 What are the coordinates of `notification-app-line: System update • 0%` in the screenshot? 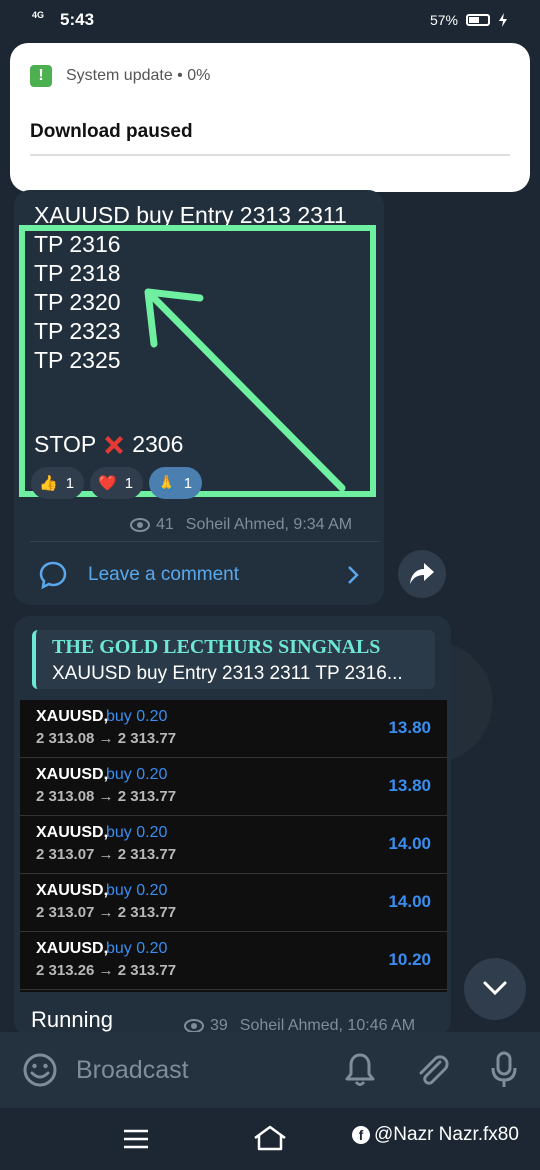 It's located at (138, 75).